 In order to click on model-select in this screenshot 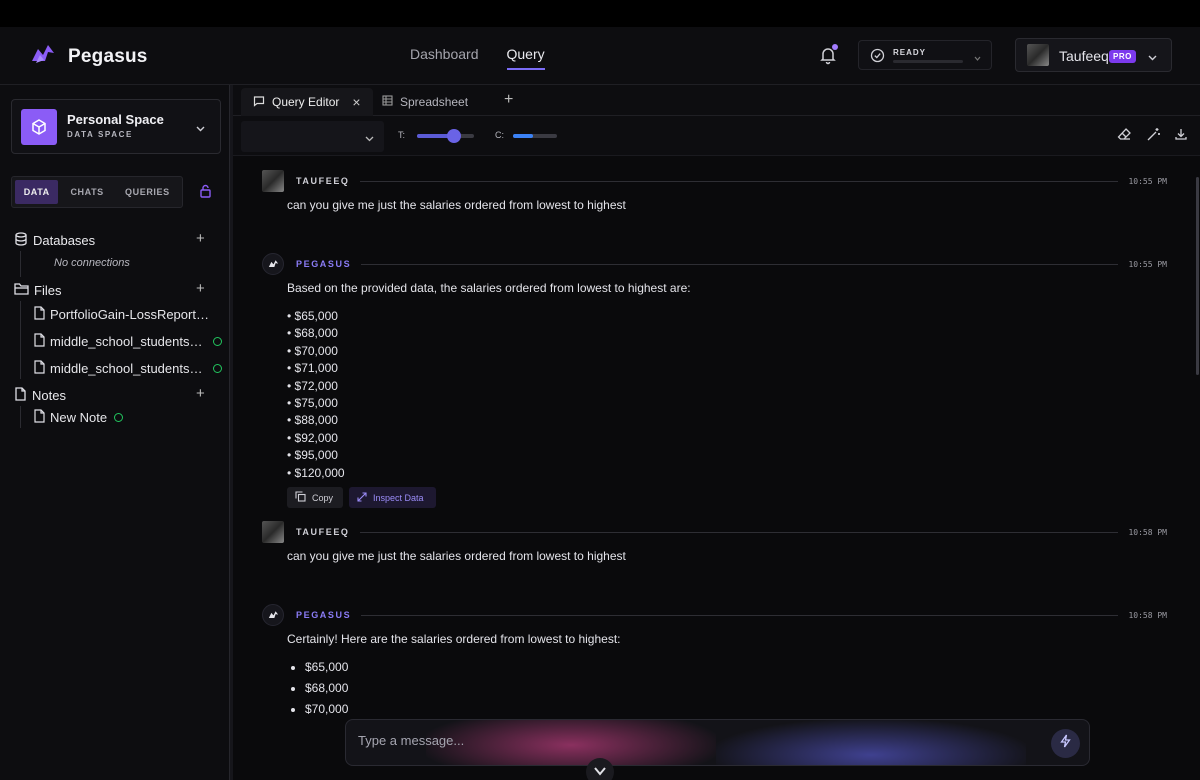, I will do `click(312, 136)`.